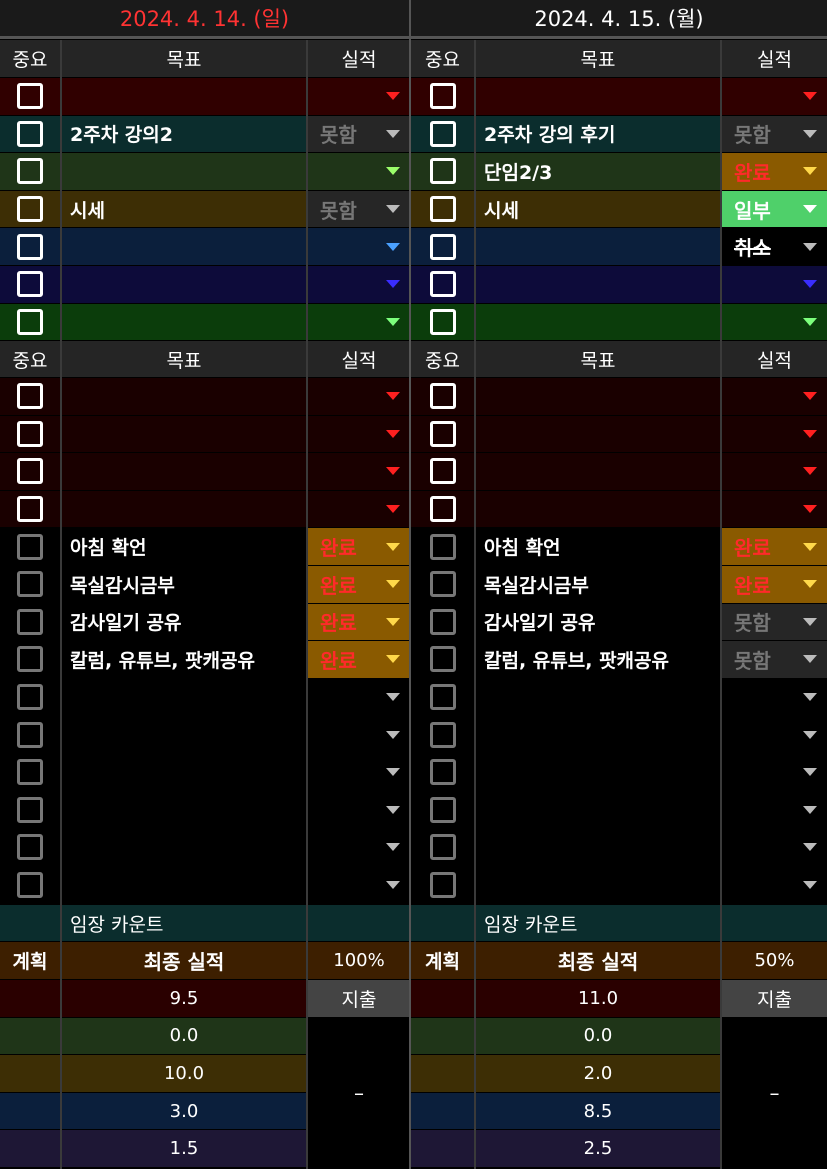 Image resolution: width=827 pixels, height=1169 pixels. I want to click on goal-text: 2주차 강의2, so click(184, 134).